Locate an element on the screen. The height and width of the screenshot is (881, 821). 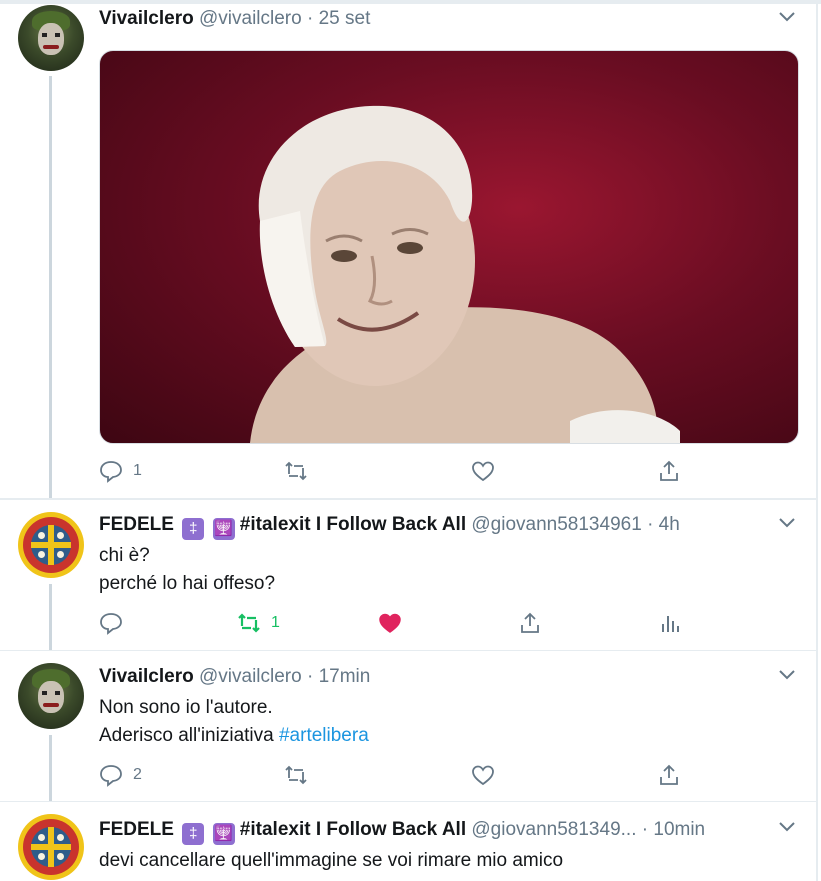
analytics-icon is located at coordinates (670, 624).